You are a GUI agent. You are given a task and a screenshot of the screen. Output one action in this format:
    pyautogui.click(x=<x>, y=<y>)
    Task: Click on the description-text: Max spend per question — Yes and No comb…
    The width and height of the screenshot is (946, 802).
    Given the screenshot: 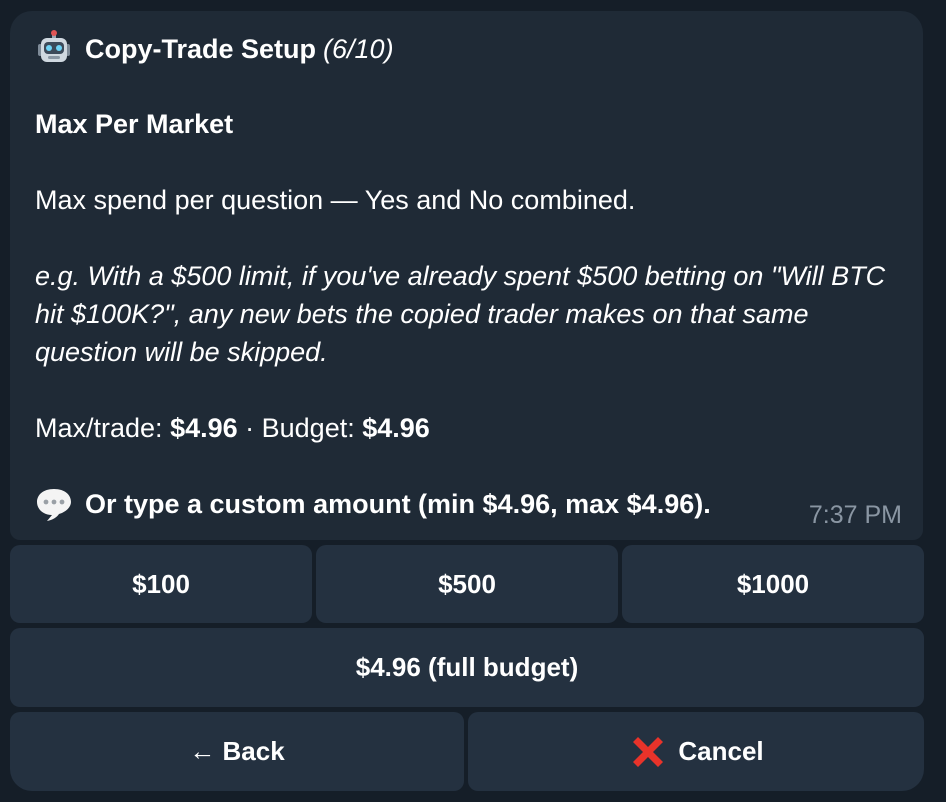 What is the action you would take?
    pyautogui.click(x=335, y=200)
    